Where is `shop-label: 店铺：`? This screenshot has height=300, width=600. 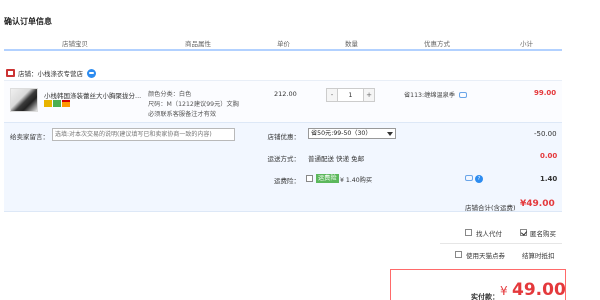 shop-label: 店铺： is located at coordinates (28, 74).